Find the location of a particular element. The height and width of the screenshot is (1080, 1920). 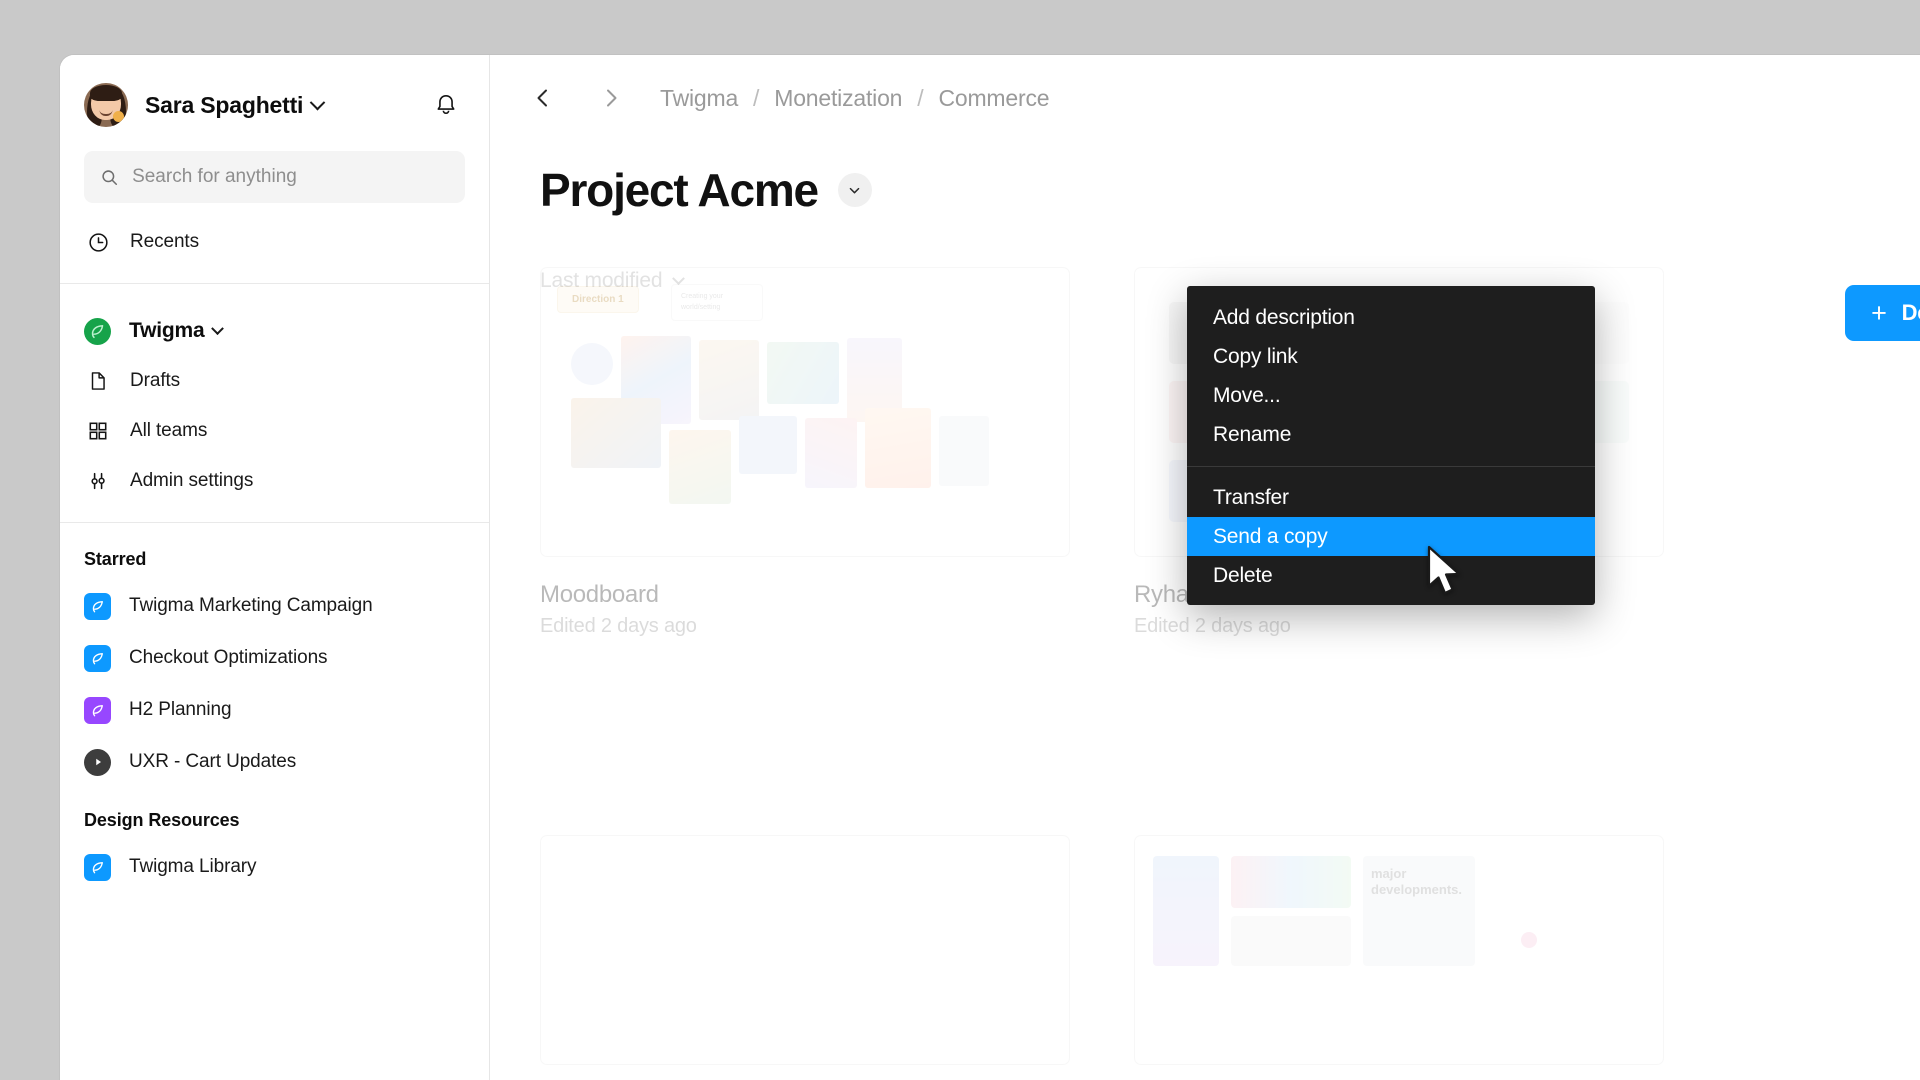

sidebar-item-label: All teams is located at coordinates (169, 430).